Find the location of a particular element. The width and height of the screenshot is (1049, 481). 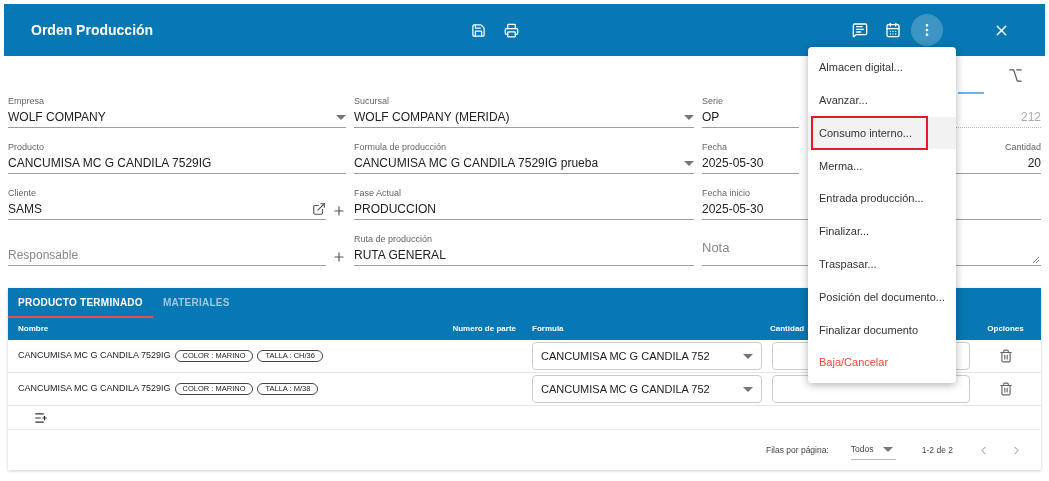

text-field: Serie OP is located at coordinates (750, 111).